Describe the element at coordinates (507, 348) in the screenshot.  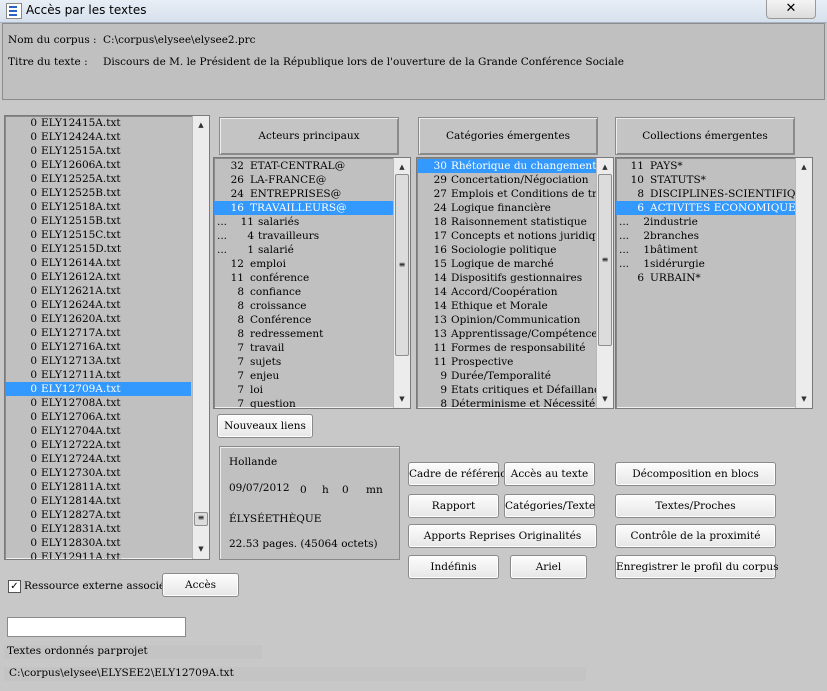
I see `category-list-item: 11 Formes de responsabilité` at that location.